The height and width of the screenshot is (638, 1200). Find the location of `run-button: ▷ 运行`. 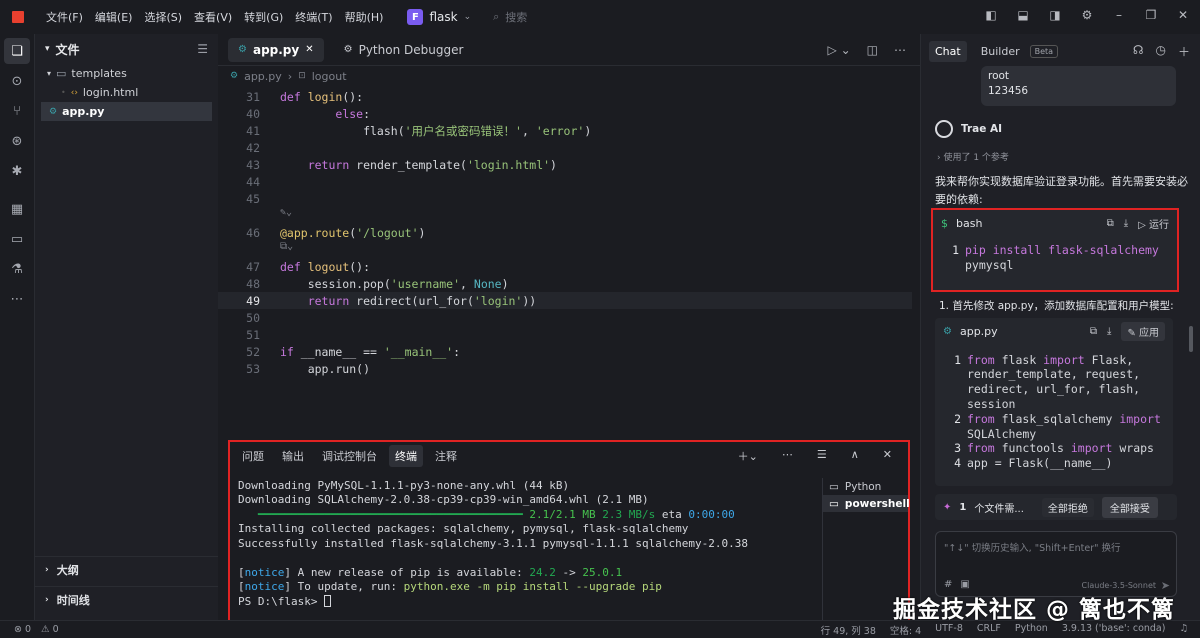

run-button: ▷ 运行 is located at coordinates (1153, 223).